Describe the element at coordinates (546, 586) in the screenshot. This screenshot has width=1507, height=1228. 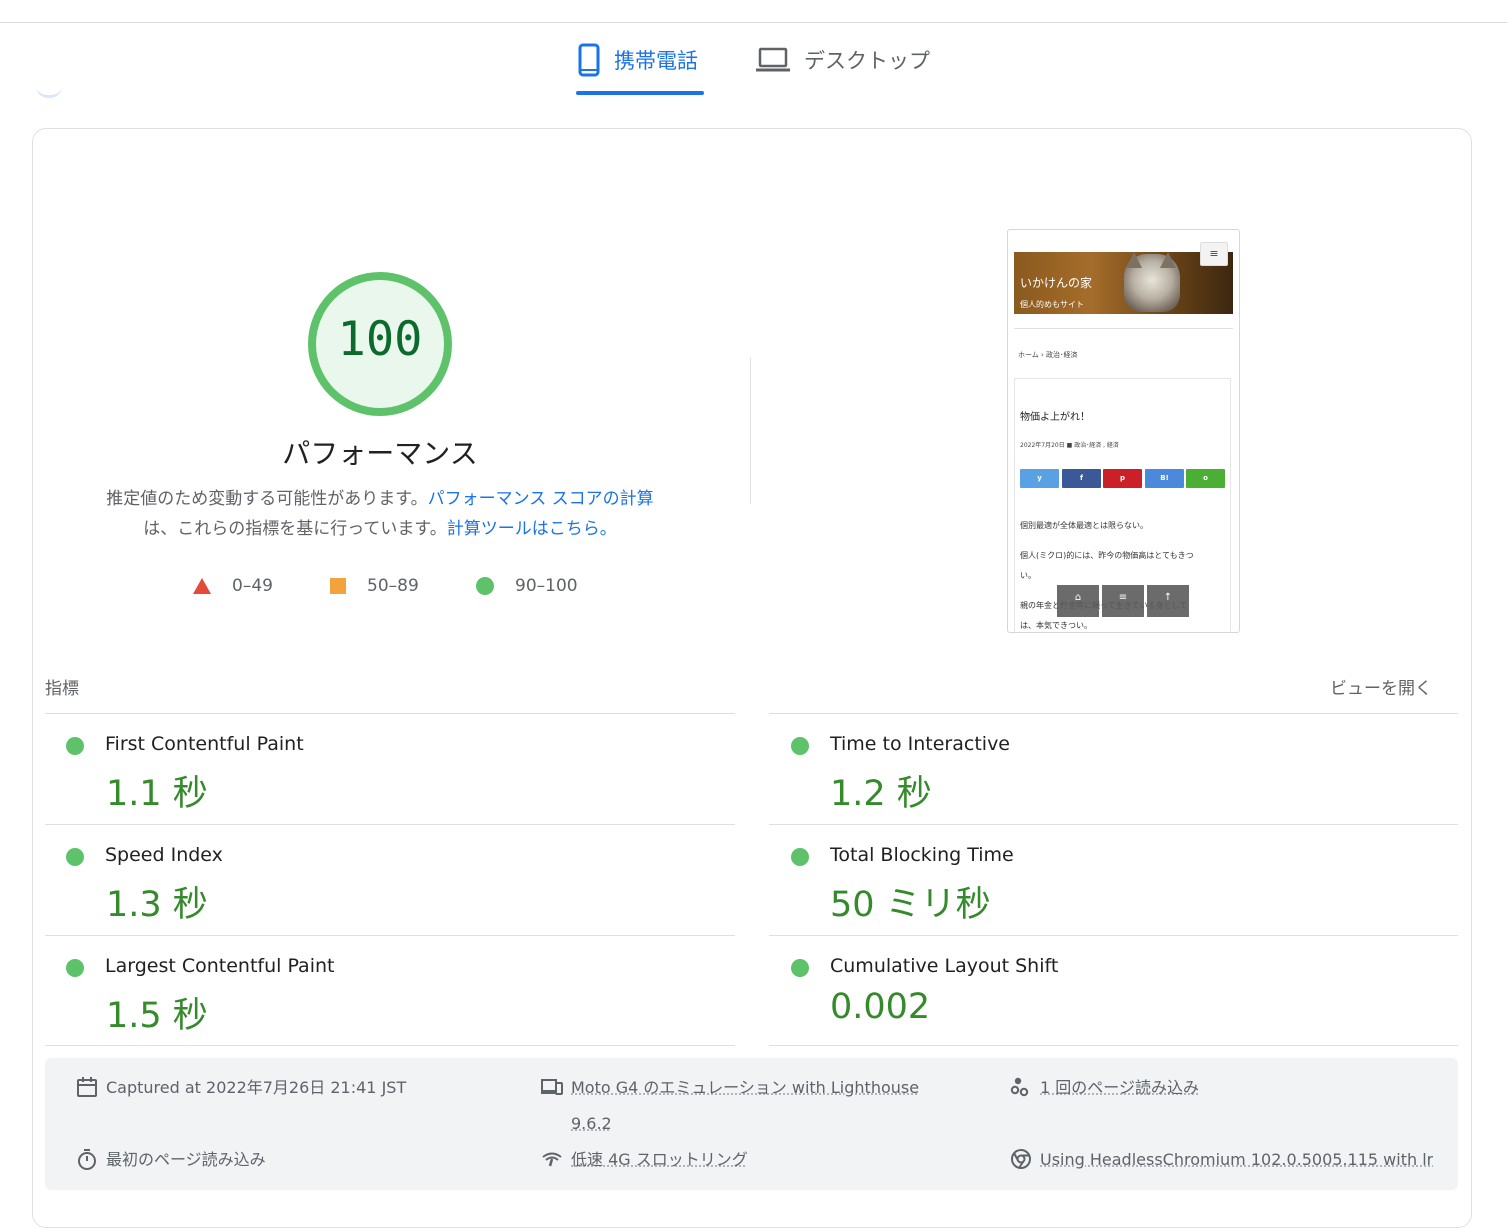
I see `legend-pass-label: 90–100` at that location.